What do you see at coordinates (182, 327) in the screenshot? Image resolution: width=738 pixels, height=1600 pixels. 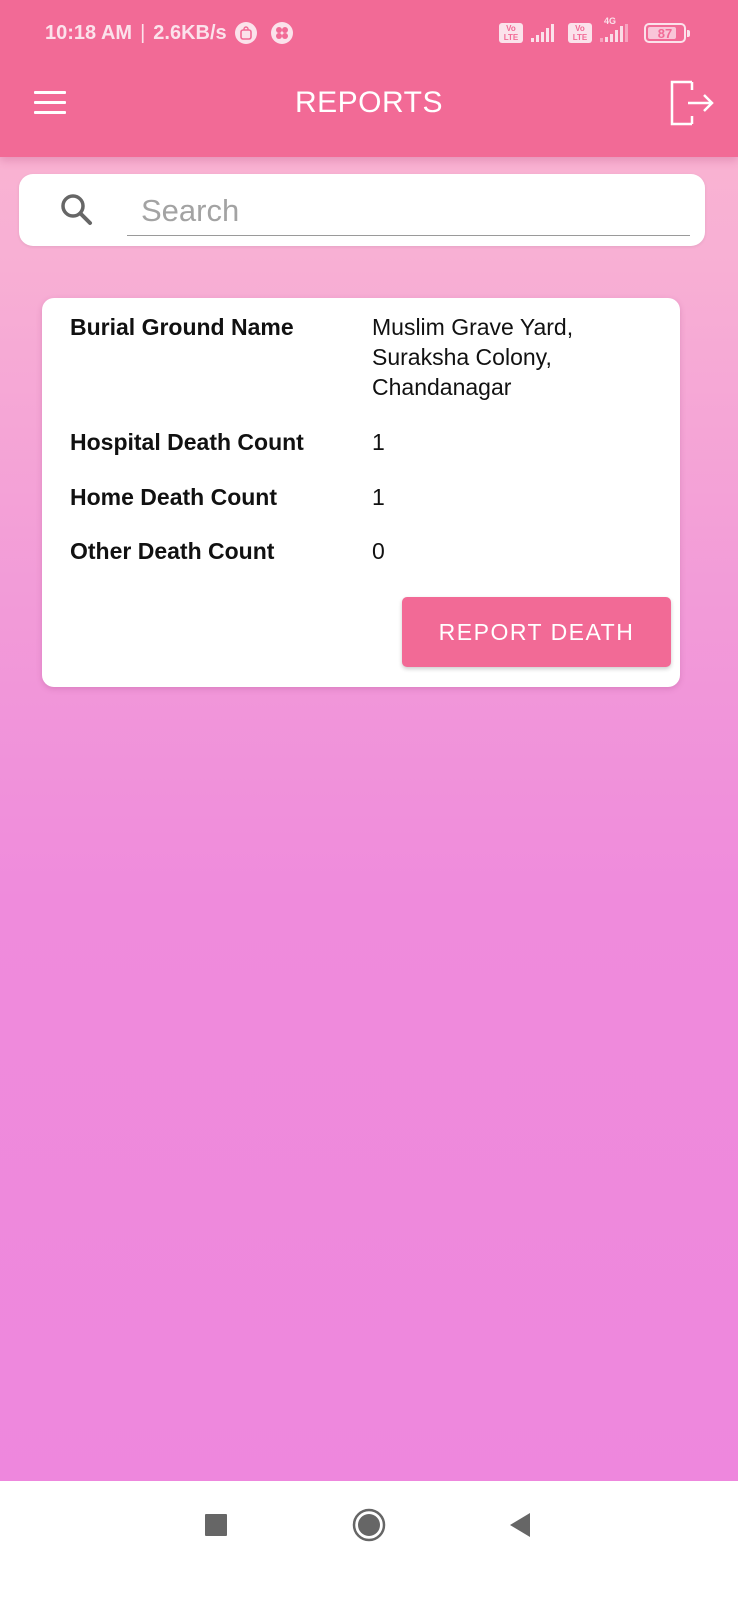 I see `burial-ground-label: Burial Ground Name` at bounding box center [182, 327].